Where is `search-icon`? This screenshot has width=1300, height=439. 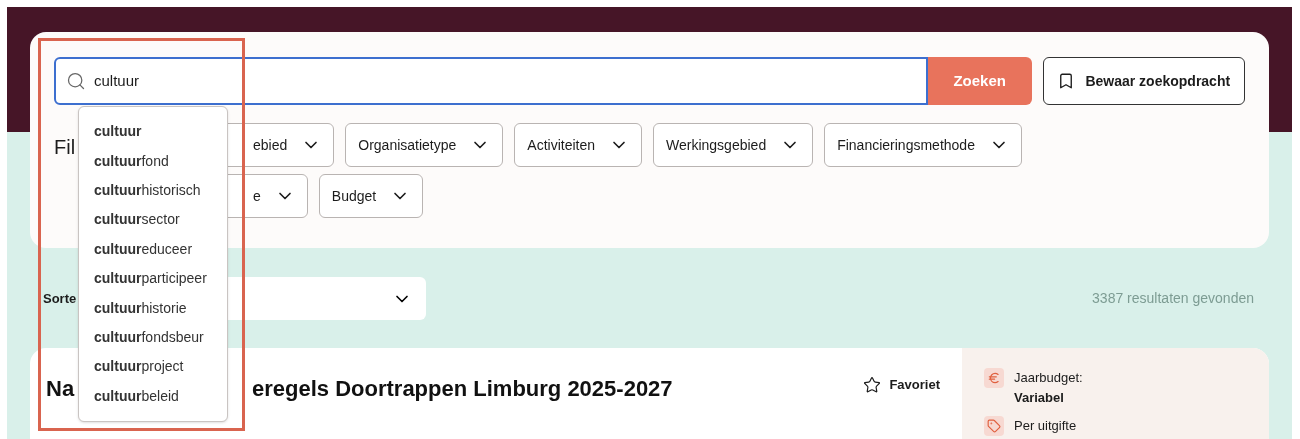
search-icon is located at coordinates (76, 81).